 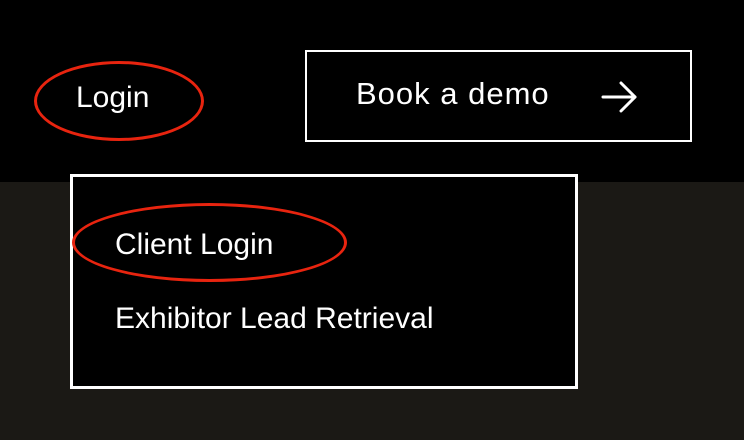 What do you see at coordinates (112, 98) in the screenshot?
I see `login-link: Login` at bounding box center [112, 98].